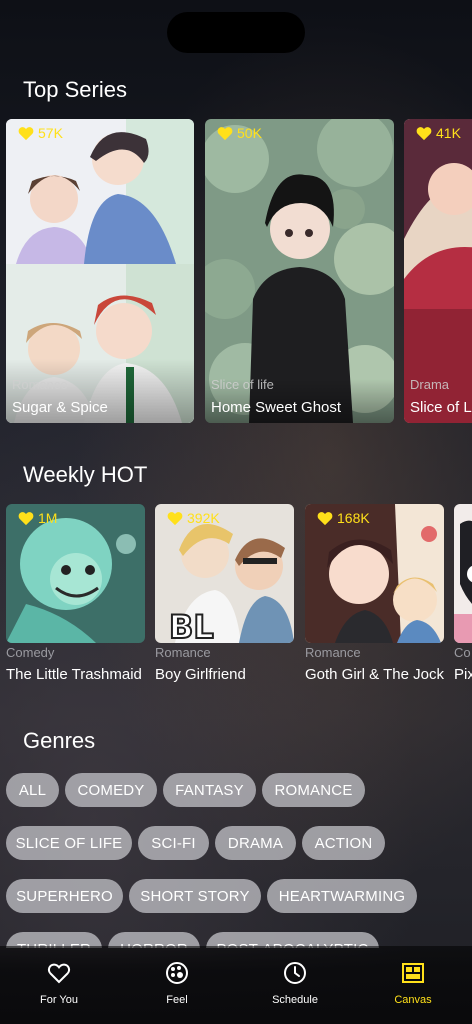 The height and width of the screenshot is (1024, 472). Describe the element at coordinates (353, 518) in the screenshot. I see `likes-count: 168K` at that location.